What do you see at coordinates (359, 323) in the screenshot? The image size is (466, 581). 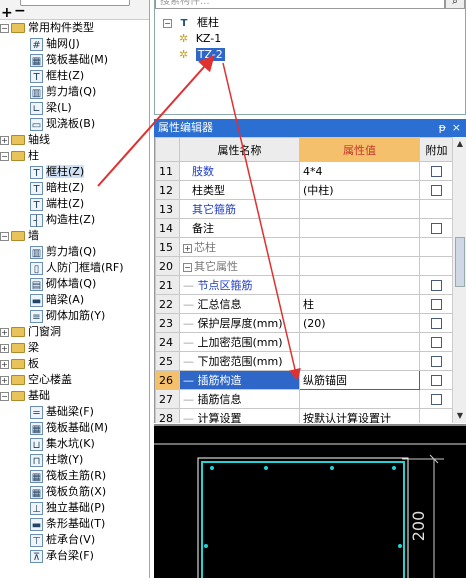 I see `property-value: (20)` at bounding box center [359, 323].